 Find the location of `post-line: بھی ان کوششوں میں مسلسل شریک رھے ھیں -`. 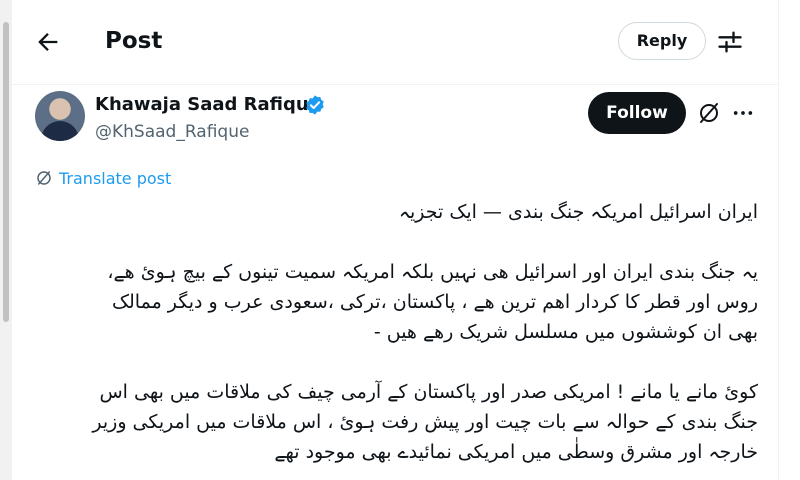

post-line: بھی ان کوششوں میں مسلسل شریک رھے ھیں - is located at coordinates (565, 332).